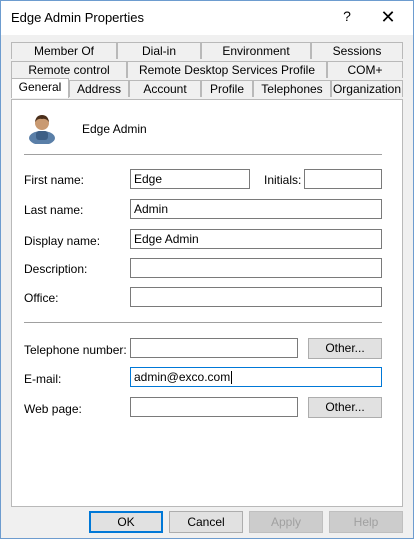 The image size is (414, 539). What do you see at coordinates (347, 16) in the screenshot?
I see `help-icon: ?` at bounding box center [347, 16].